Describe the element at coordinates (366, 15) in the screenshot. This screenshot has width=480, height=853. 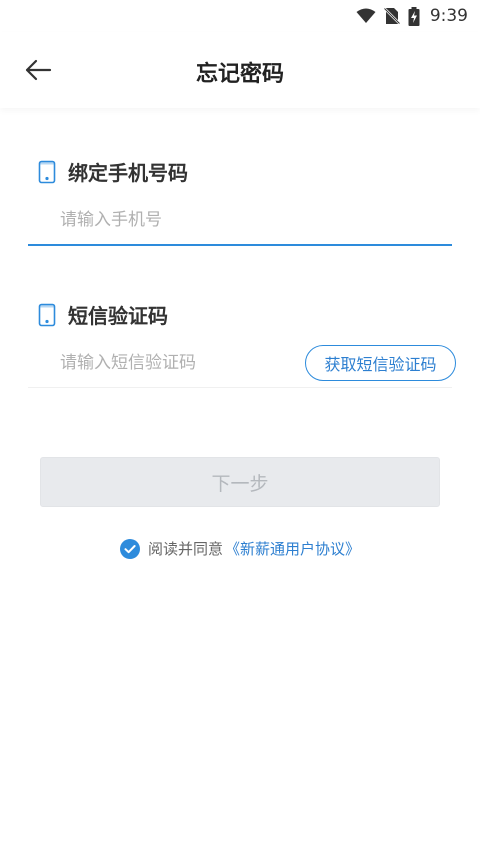
I see `wifi-icon` at that location.